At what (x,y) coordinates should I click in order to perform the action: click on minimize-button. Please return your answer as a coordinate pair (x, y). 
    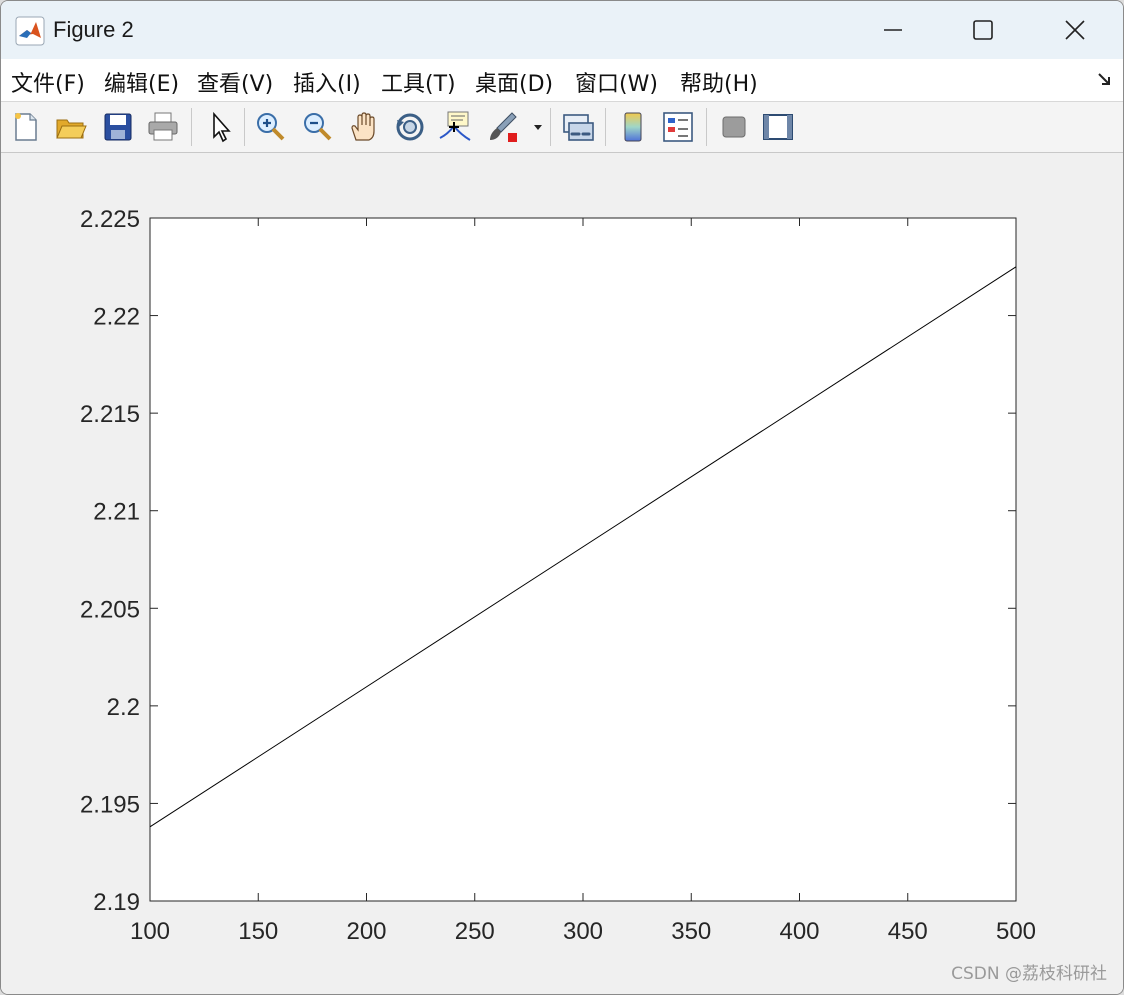
    Looking at the image, I should click on (893, 30).